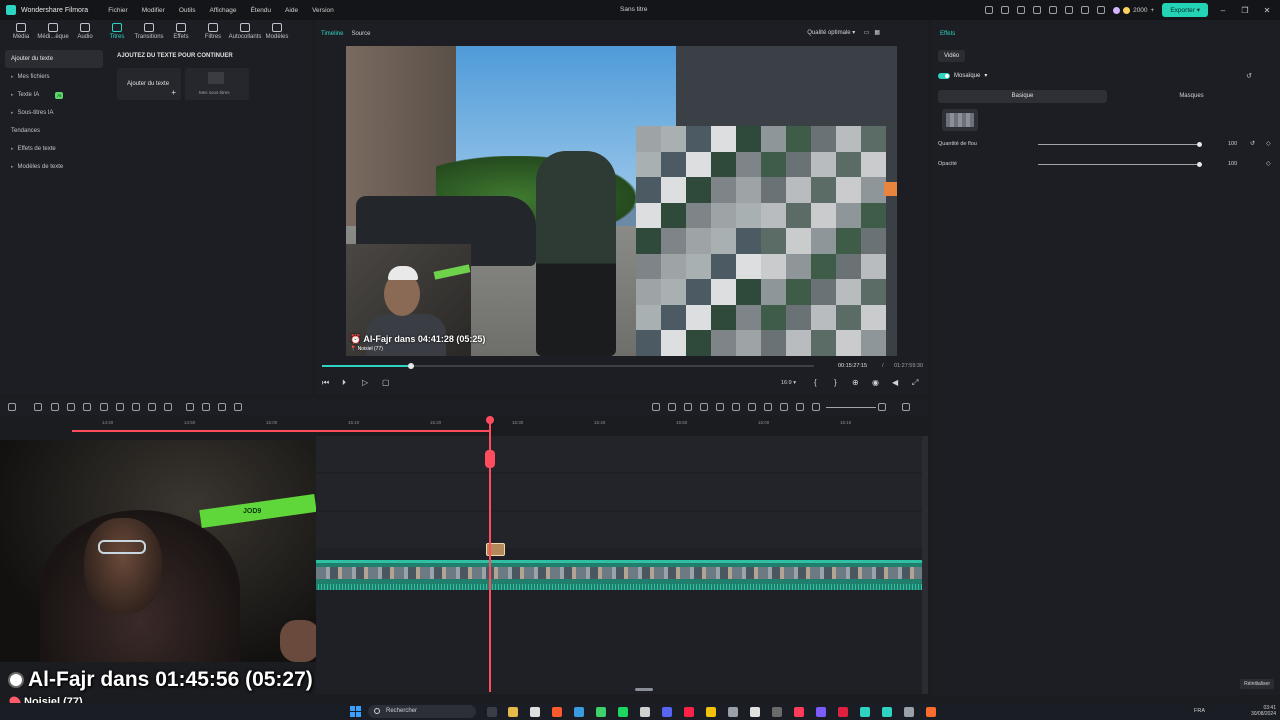 This screenshot has height=720, width=1280. What do you see at coordinates (915, 383) in the screenshot?
I see `fullscreen-icon: ⤢` at bounding box center [915, 383].